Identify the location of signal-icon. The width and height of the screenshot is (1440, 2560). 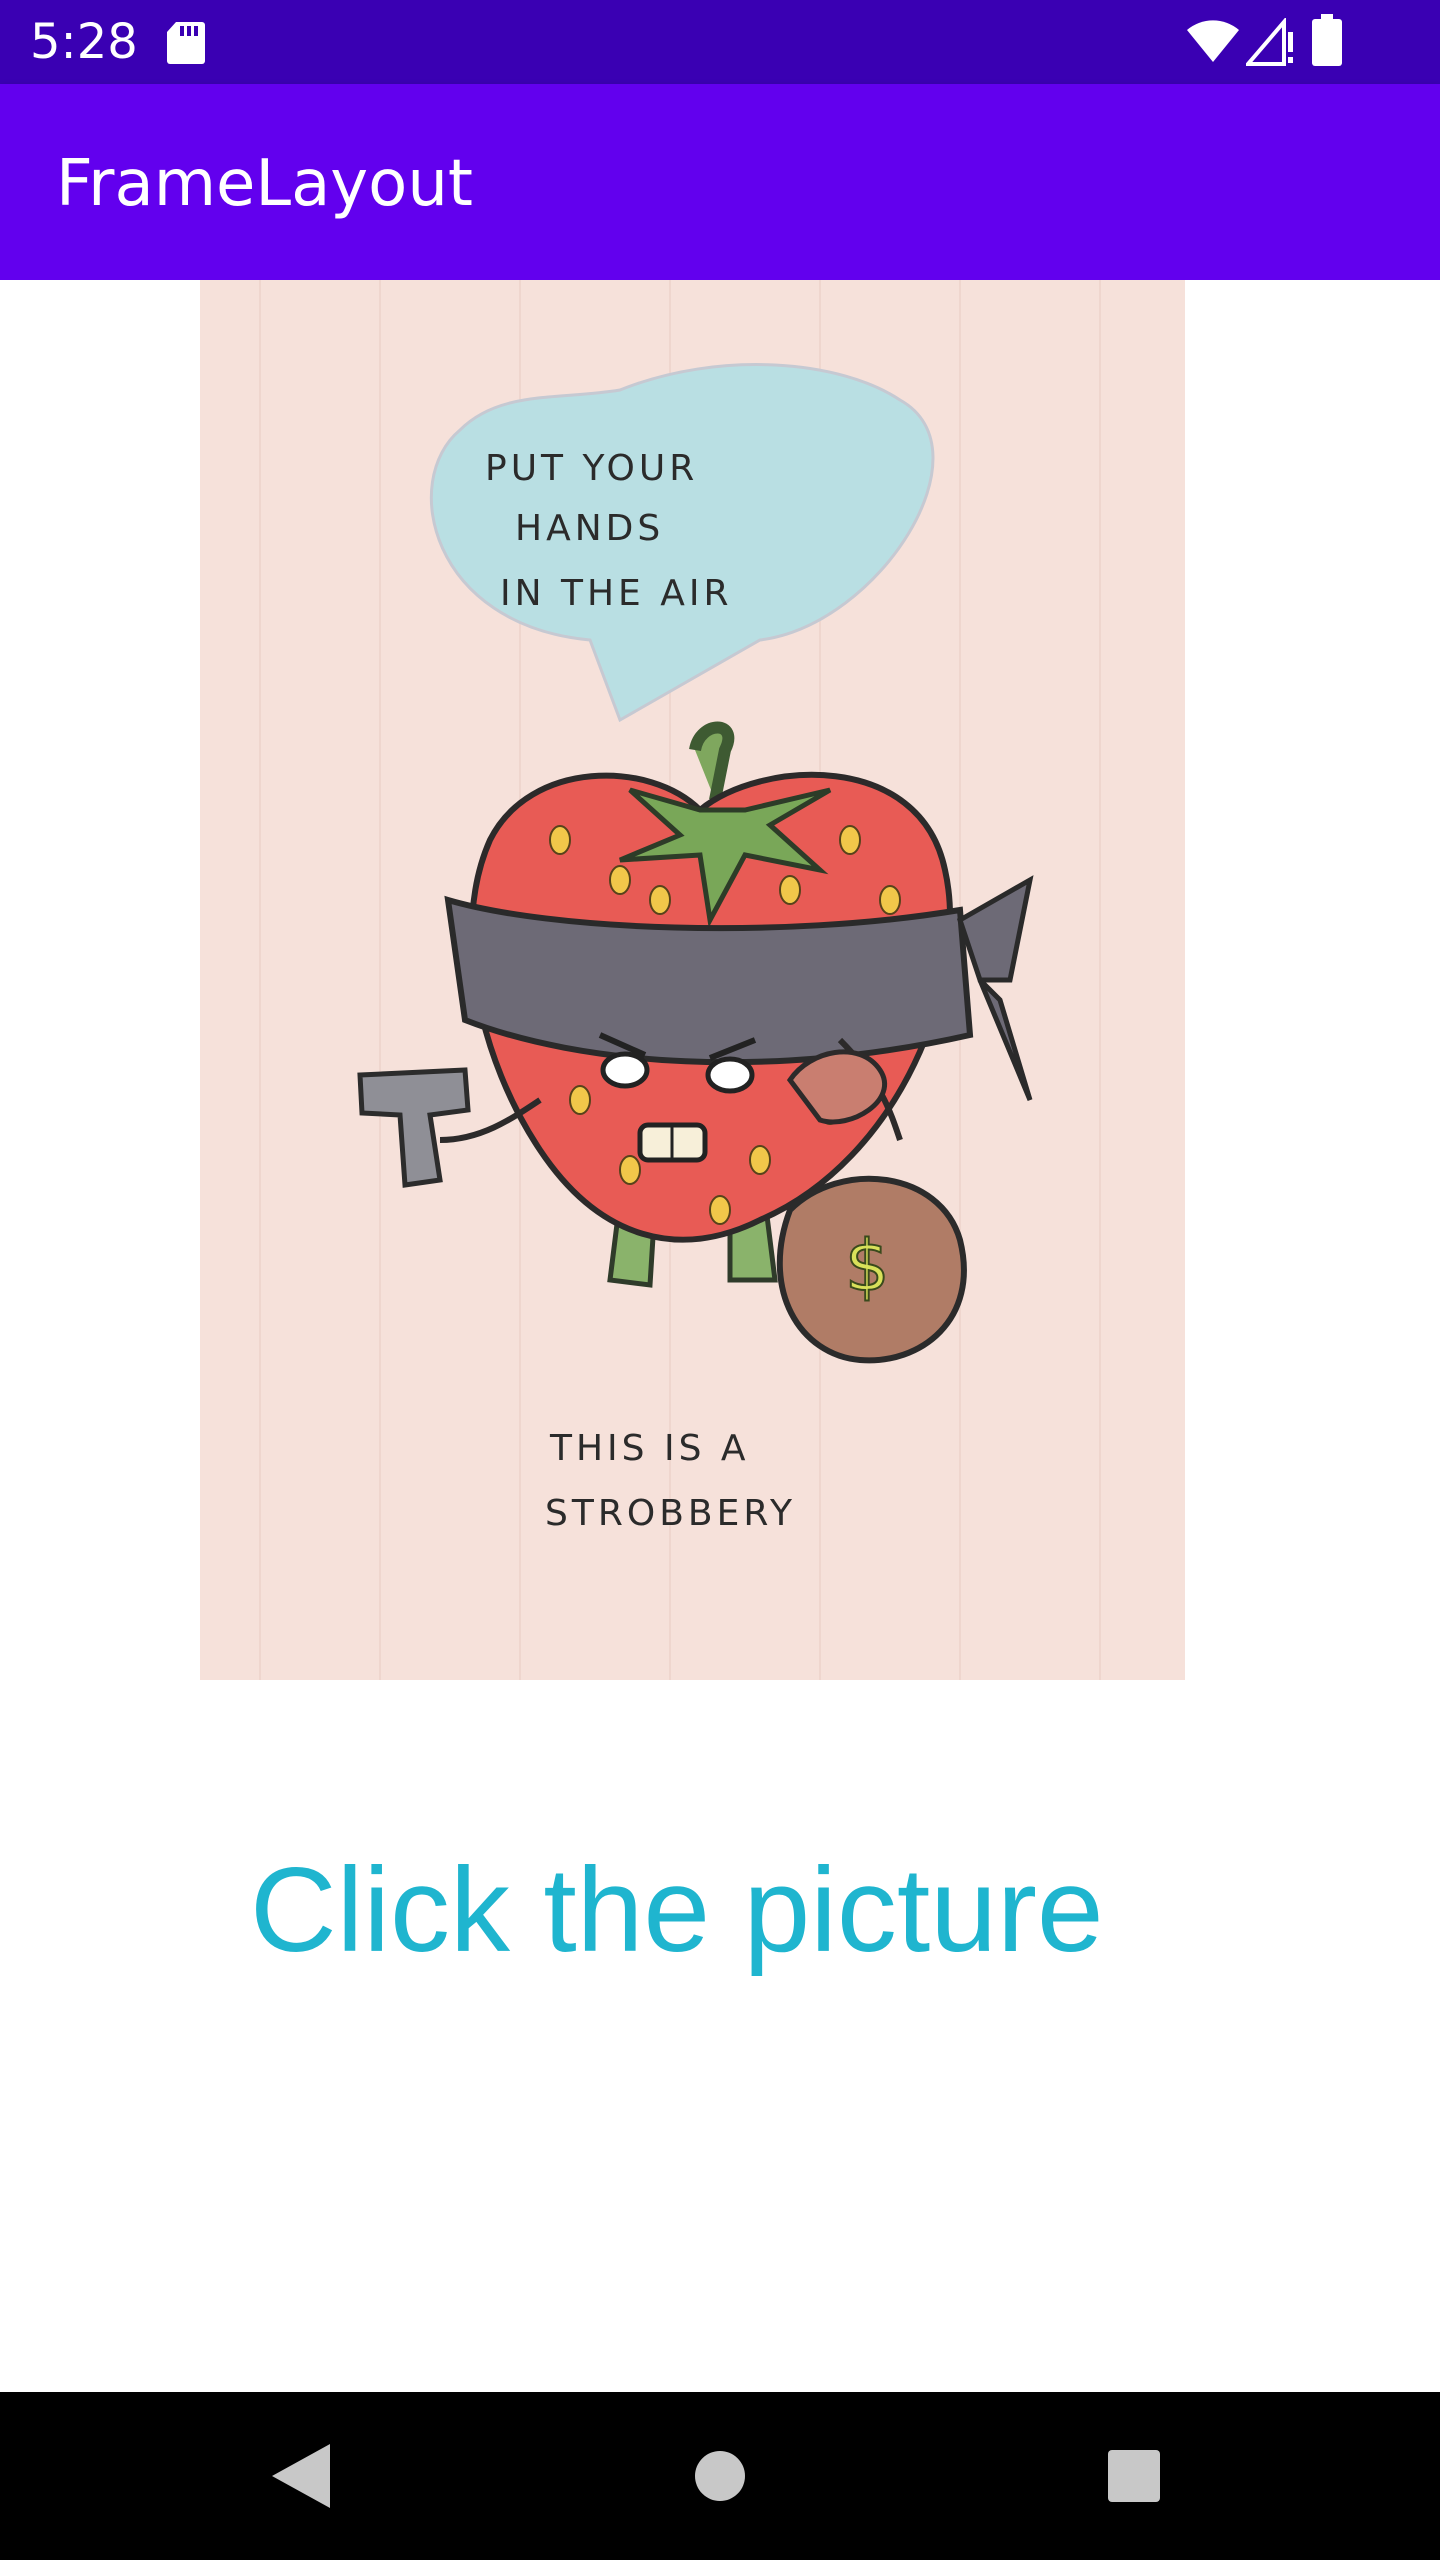
(1269, 41).